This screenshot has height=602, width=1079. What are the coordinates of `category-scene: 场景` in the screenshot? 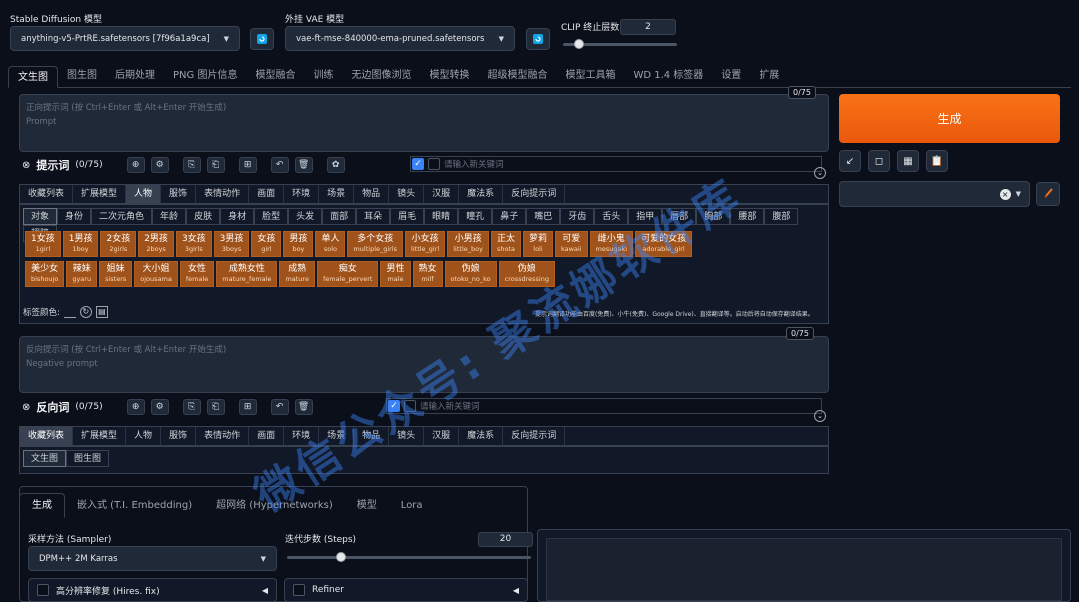 It's located at (337, 436).